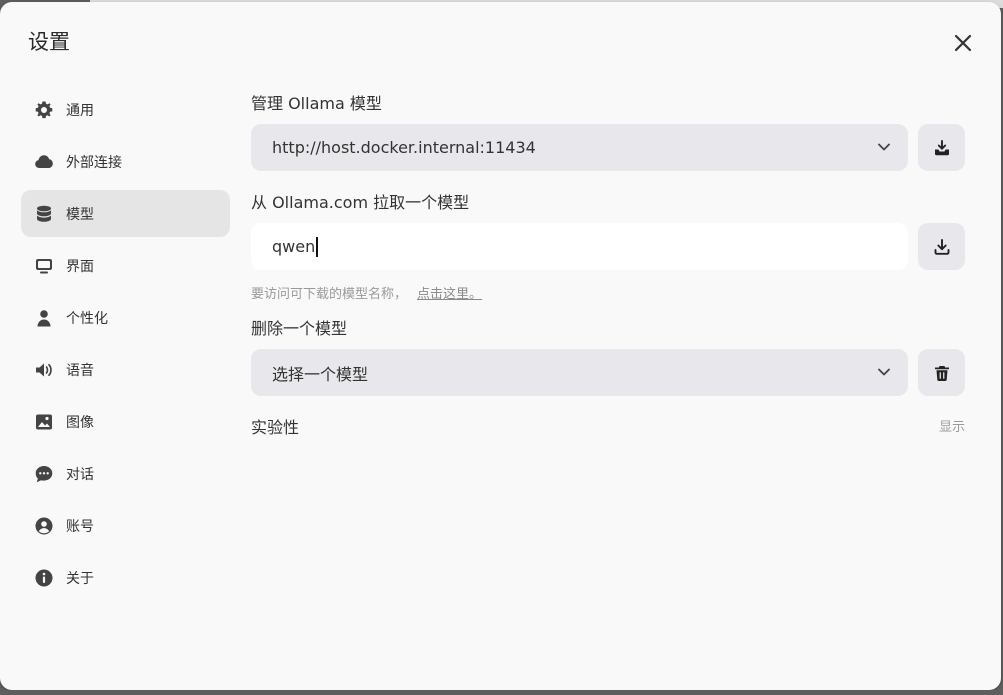 The height and width of the screenshot is (695, 1003). Describe the element at coordinates (404, 147) in the screenshot. I see `ollama-url-value: http://host.docker.internal:11434` at that location.